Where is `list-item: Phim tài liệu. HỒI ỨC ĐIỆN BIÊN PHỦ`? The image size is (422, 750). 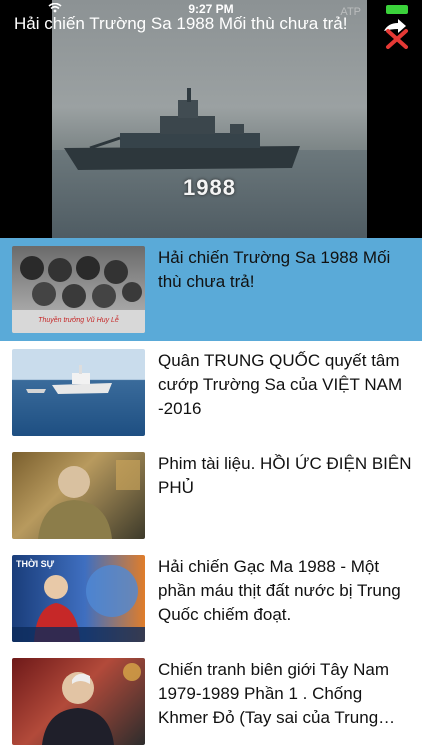
list-item: Phim tài liệu. HỒI ỨC ĐIỆN BIÊN PHỦ is located at coordinates (211, 495).